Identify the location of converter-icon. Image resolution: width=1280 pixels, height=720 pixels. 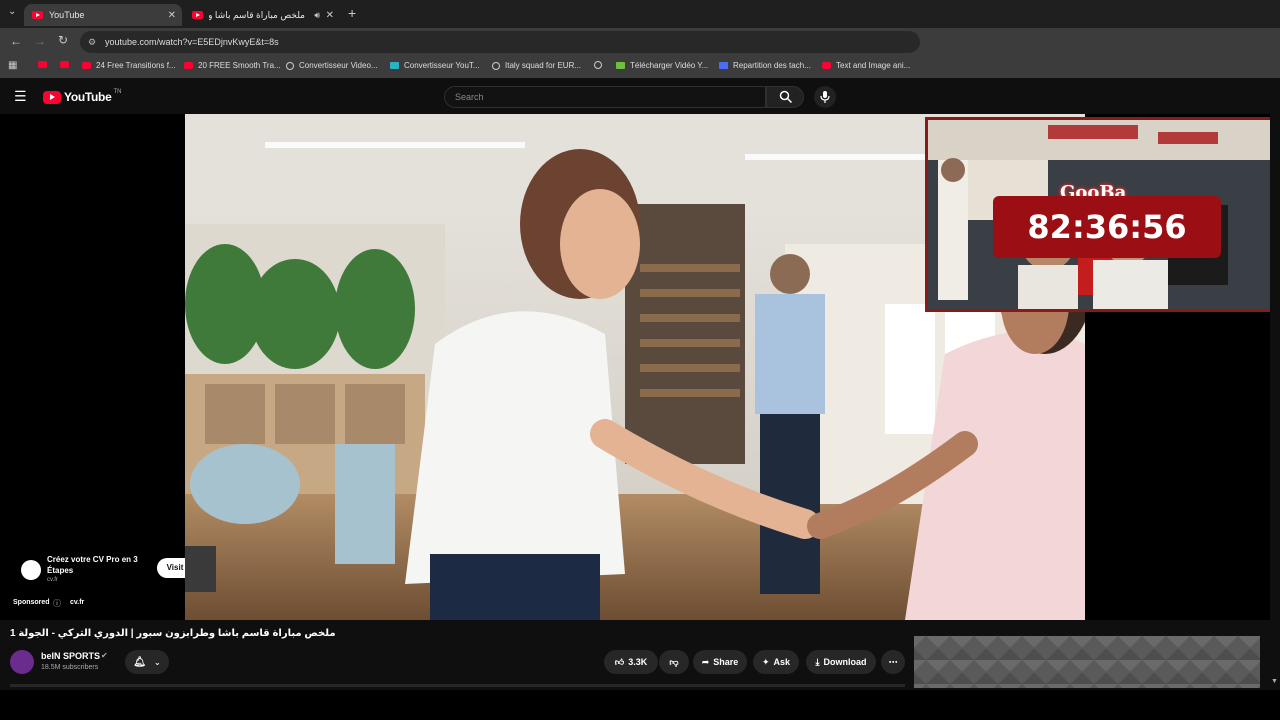
(394, 65).